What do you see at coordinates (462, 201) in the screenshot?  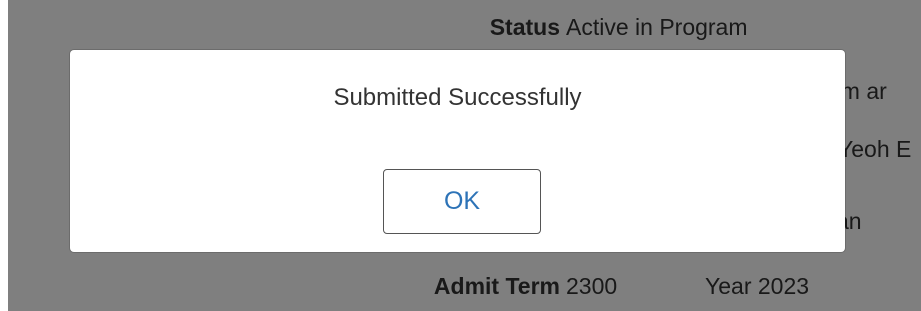 I see `ok-button: OK` at bounding box center [462, 201].